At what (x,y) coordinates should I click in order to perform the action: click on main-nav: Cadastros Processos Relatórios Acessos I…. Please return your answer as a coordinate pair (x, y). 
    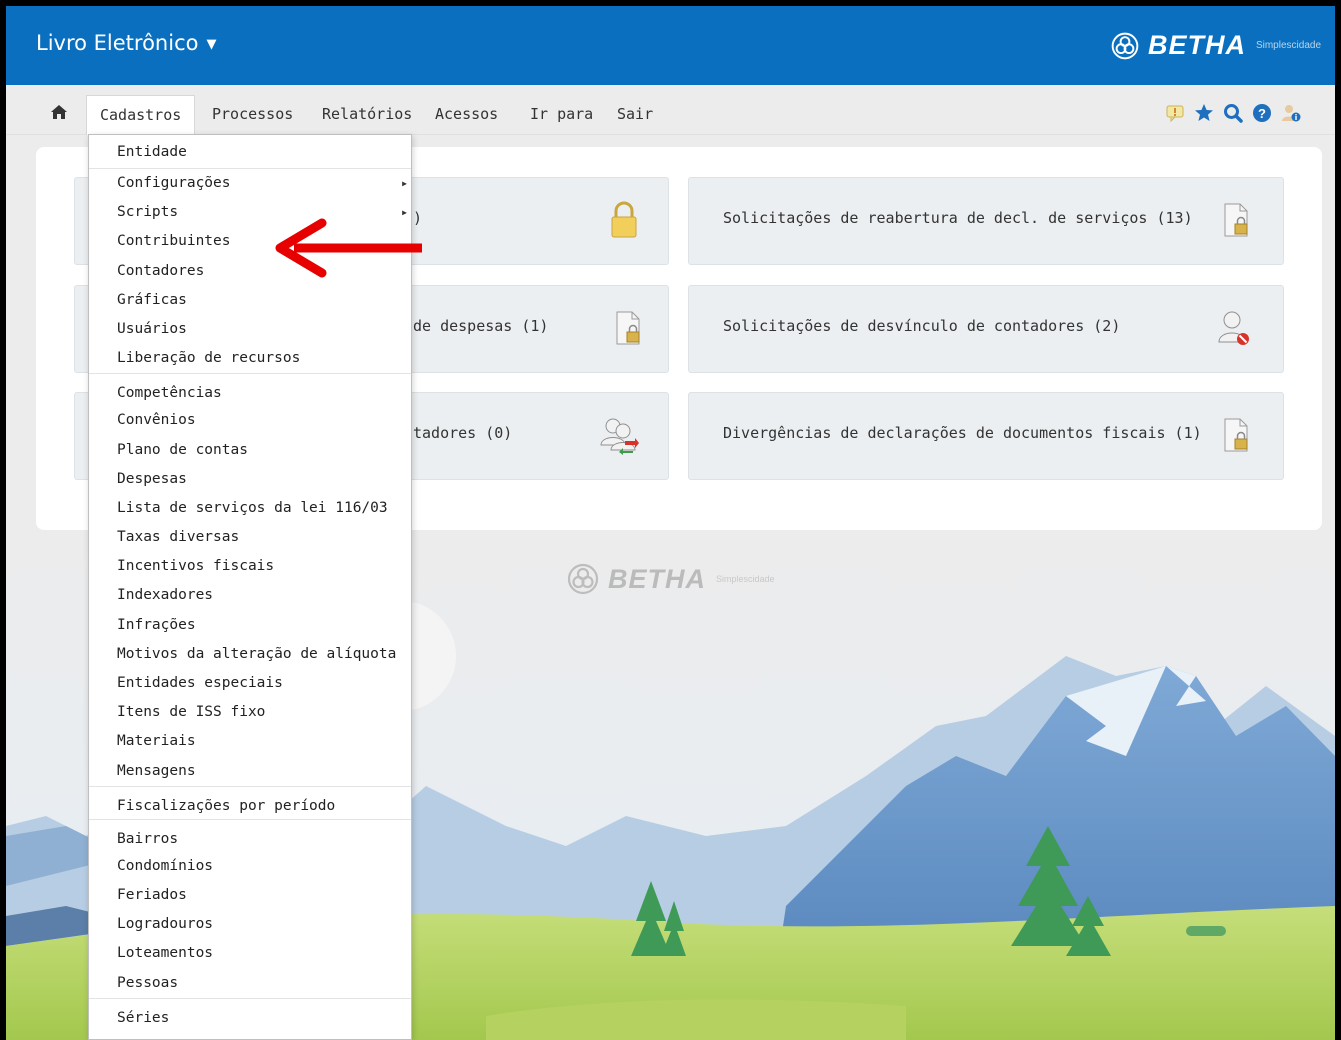
    Looking at the image, I should click on (670, 110).